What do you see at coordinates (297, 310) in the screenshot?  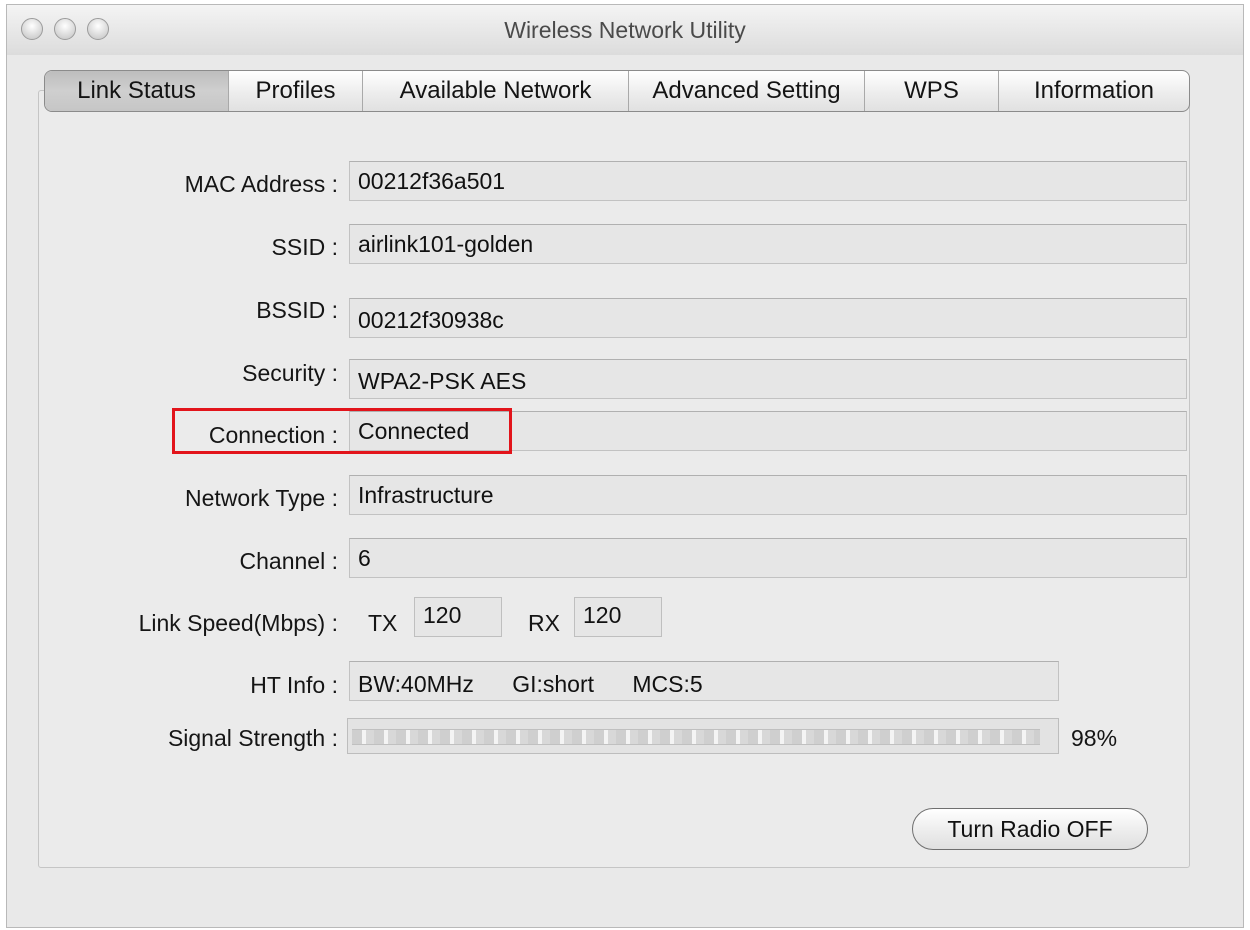 I see `bssid-label: BSSID :` at bounding box center [297, 310].